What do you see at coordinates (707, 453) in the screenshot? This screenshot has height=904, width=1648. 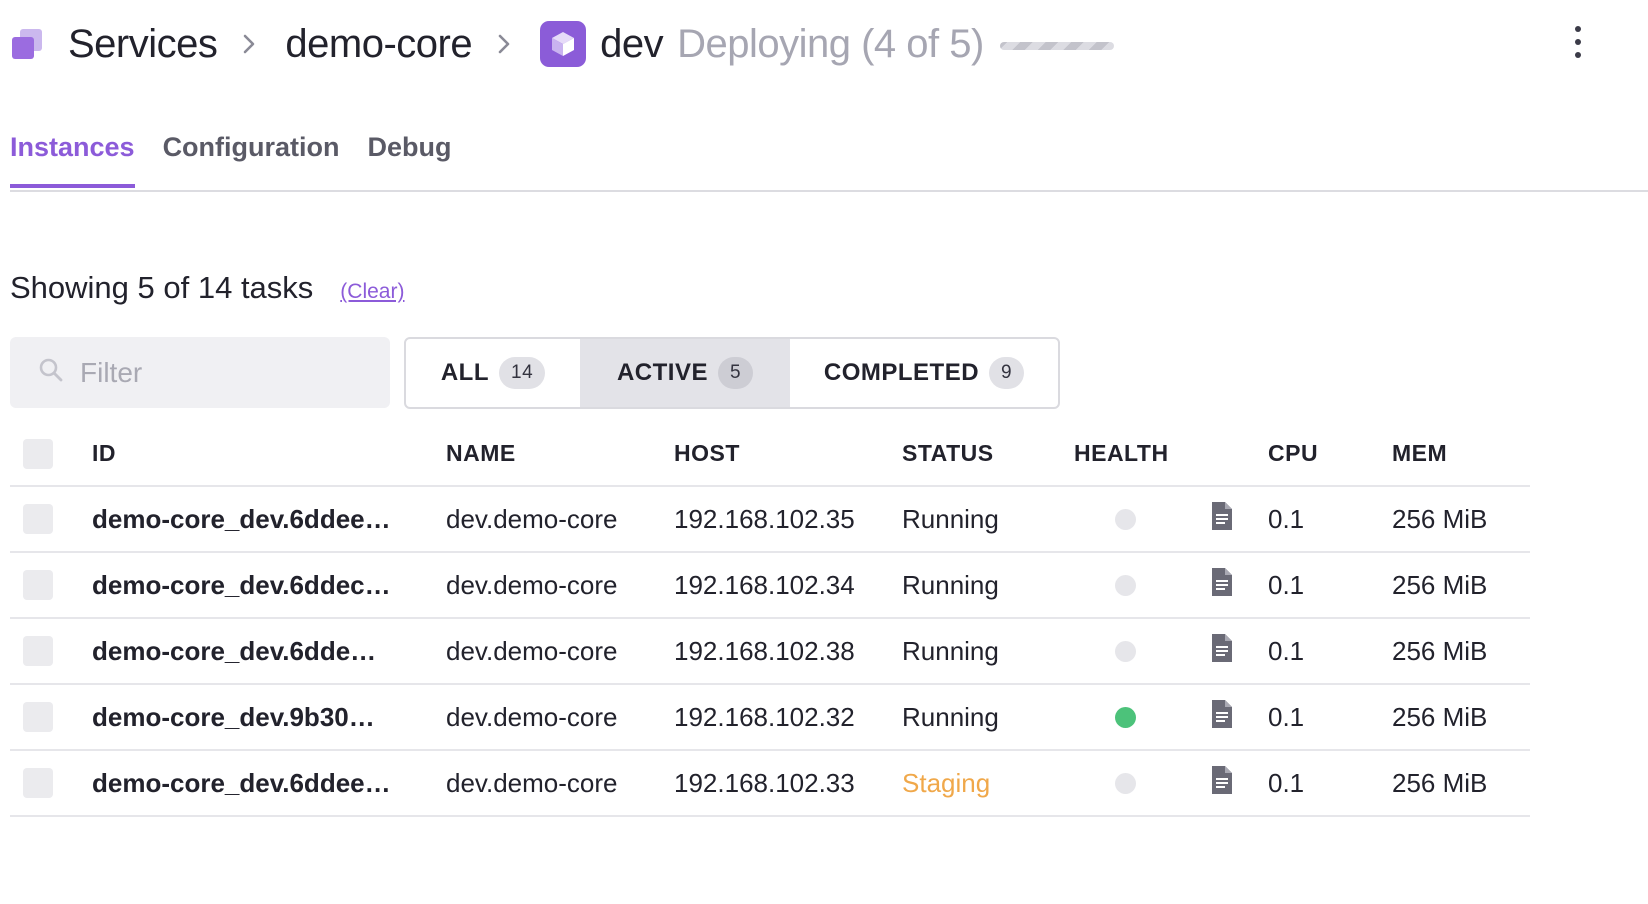 I see `column-header-host: HOST` at bounding box center [707, 453].